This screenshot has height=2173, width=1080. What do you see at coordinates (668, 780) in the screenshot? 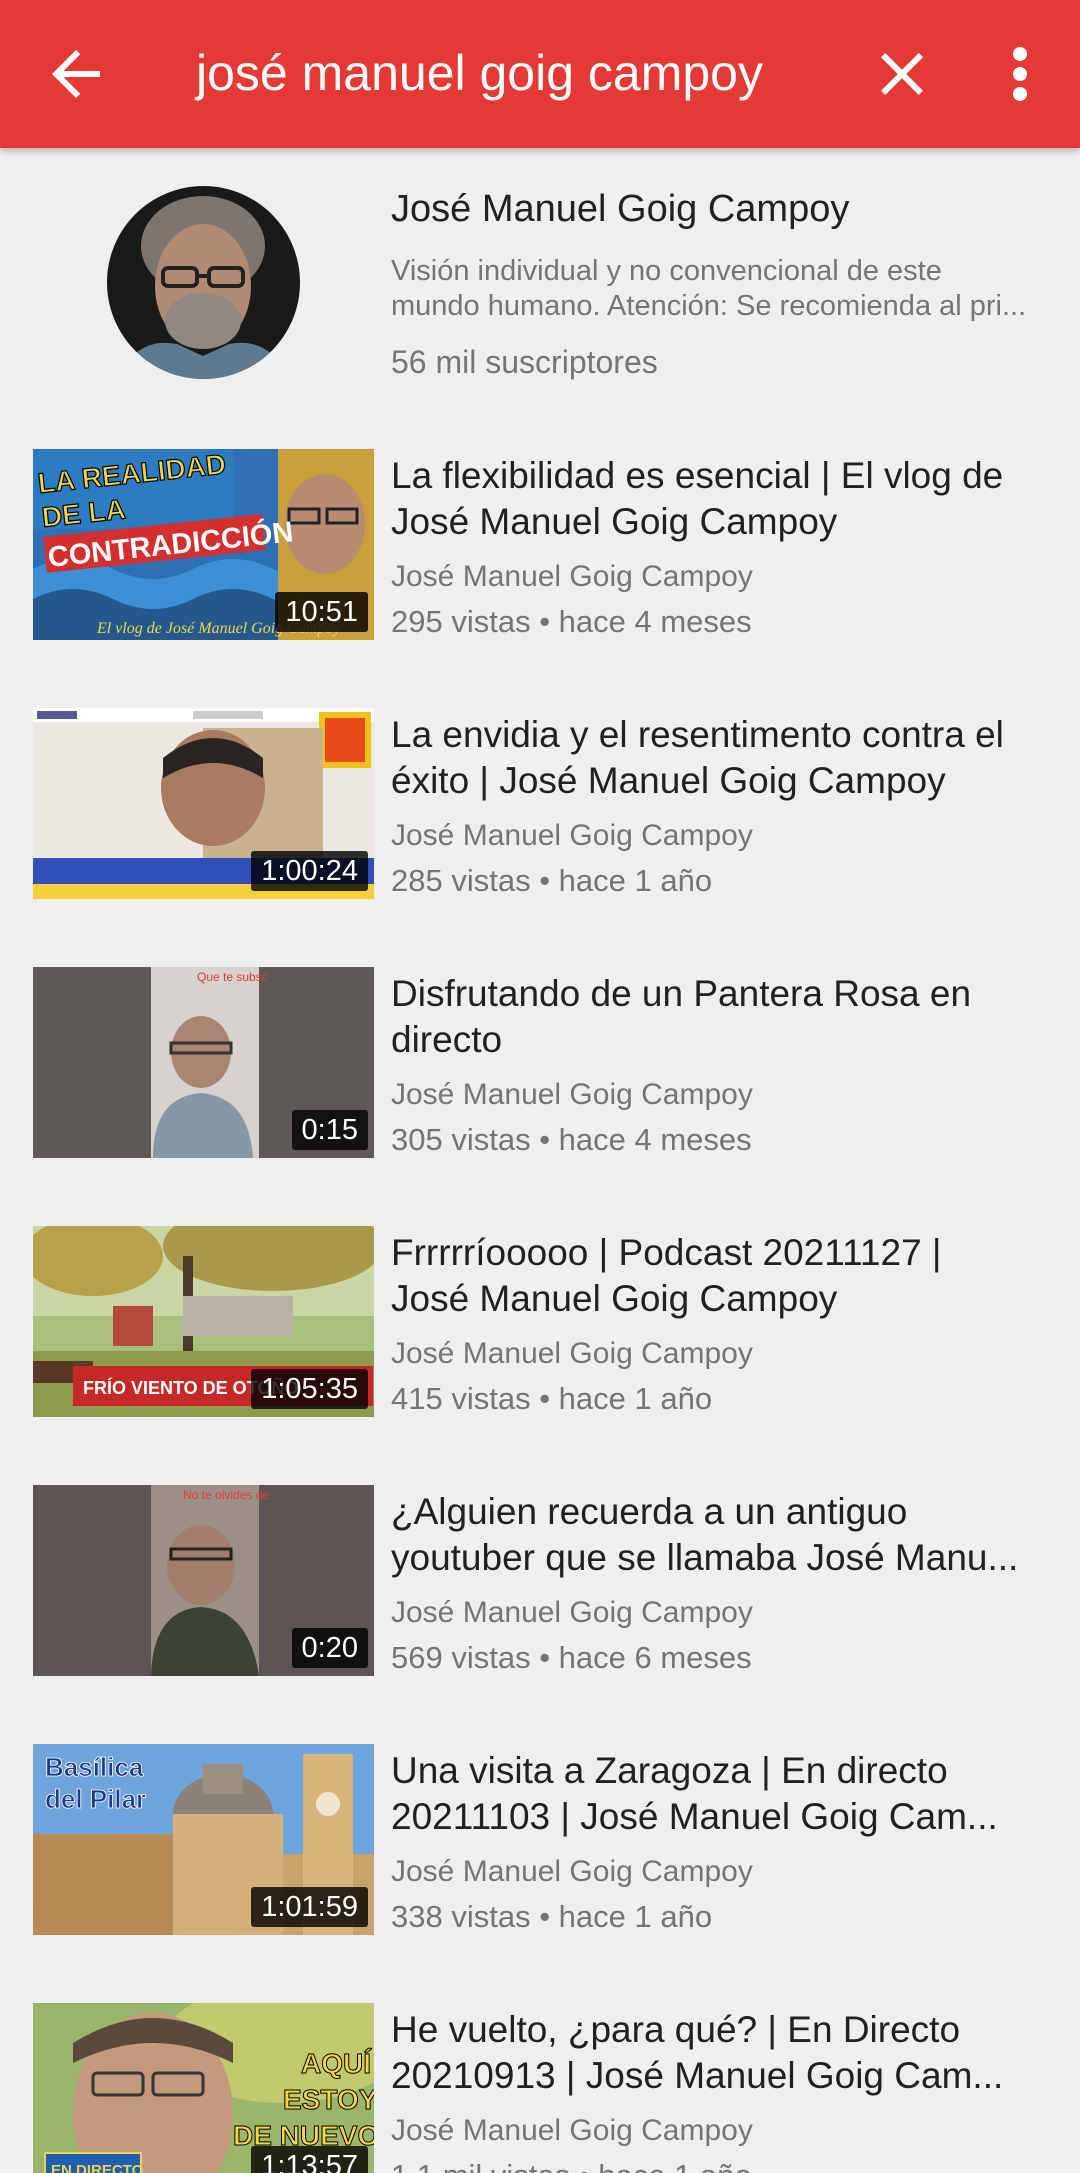
I see `video-title-line: éxito | José Manuel Goig Campoy` at bounding box center [668, 780].